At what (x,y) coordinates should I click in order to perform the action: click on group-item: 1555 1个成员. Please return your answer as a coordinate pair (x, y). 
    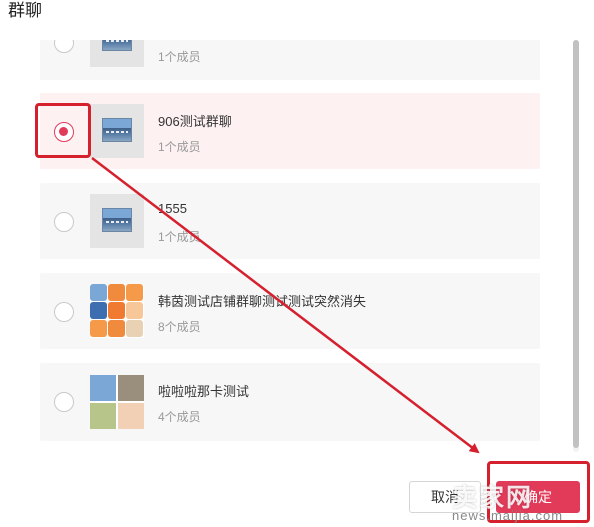
    Looking at the image, I should click on (290, 221).